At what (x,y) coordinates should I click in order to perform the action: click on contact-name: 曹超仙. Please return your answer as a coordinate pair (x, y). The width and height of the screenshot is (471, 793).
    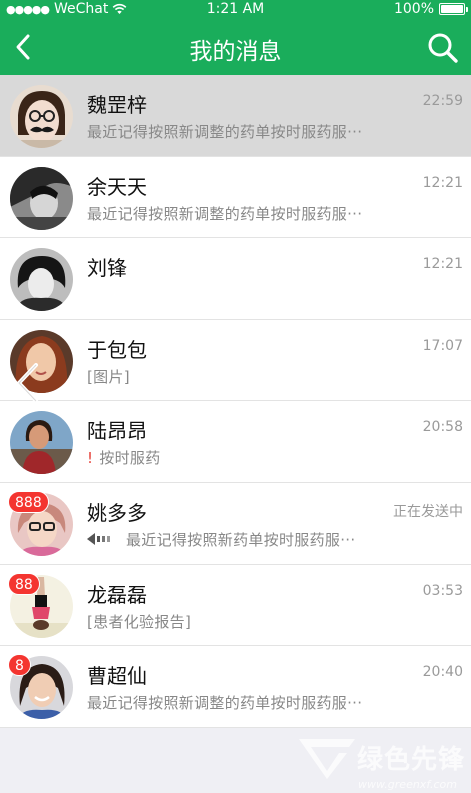
    Looking at the image, I should click on (117, 676).